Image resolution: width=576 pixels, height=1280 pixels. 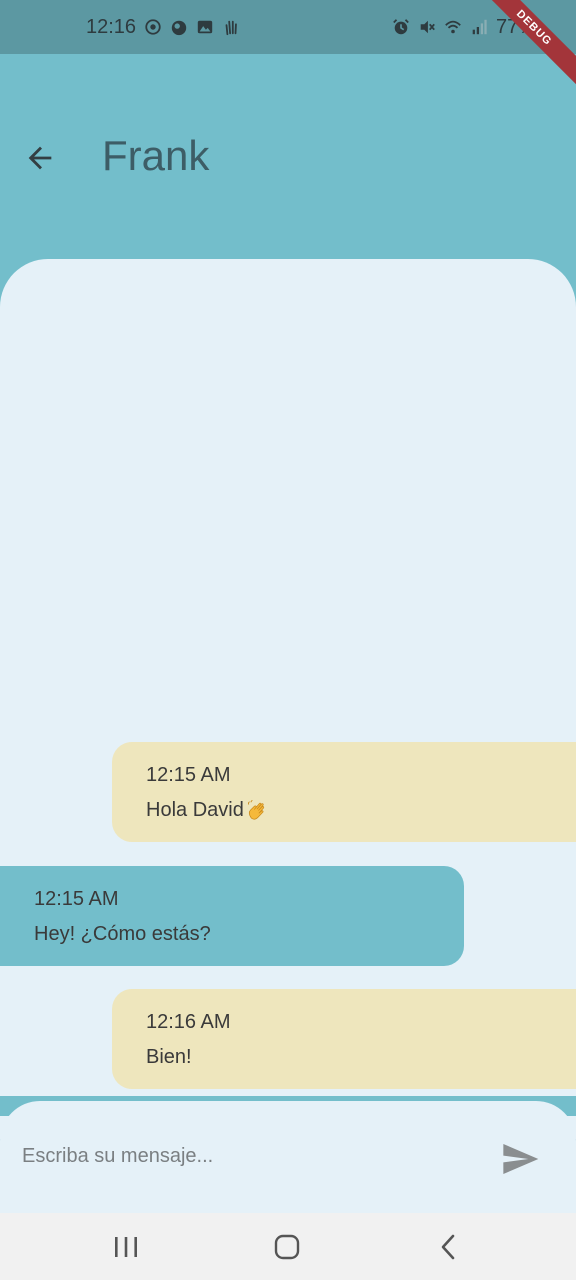 I want to click on alarm-icon, so click(x=401, y=27).